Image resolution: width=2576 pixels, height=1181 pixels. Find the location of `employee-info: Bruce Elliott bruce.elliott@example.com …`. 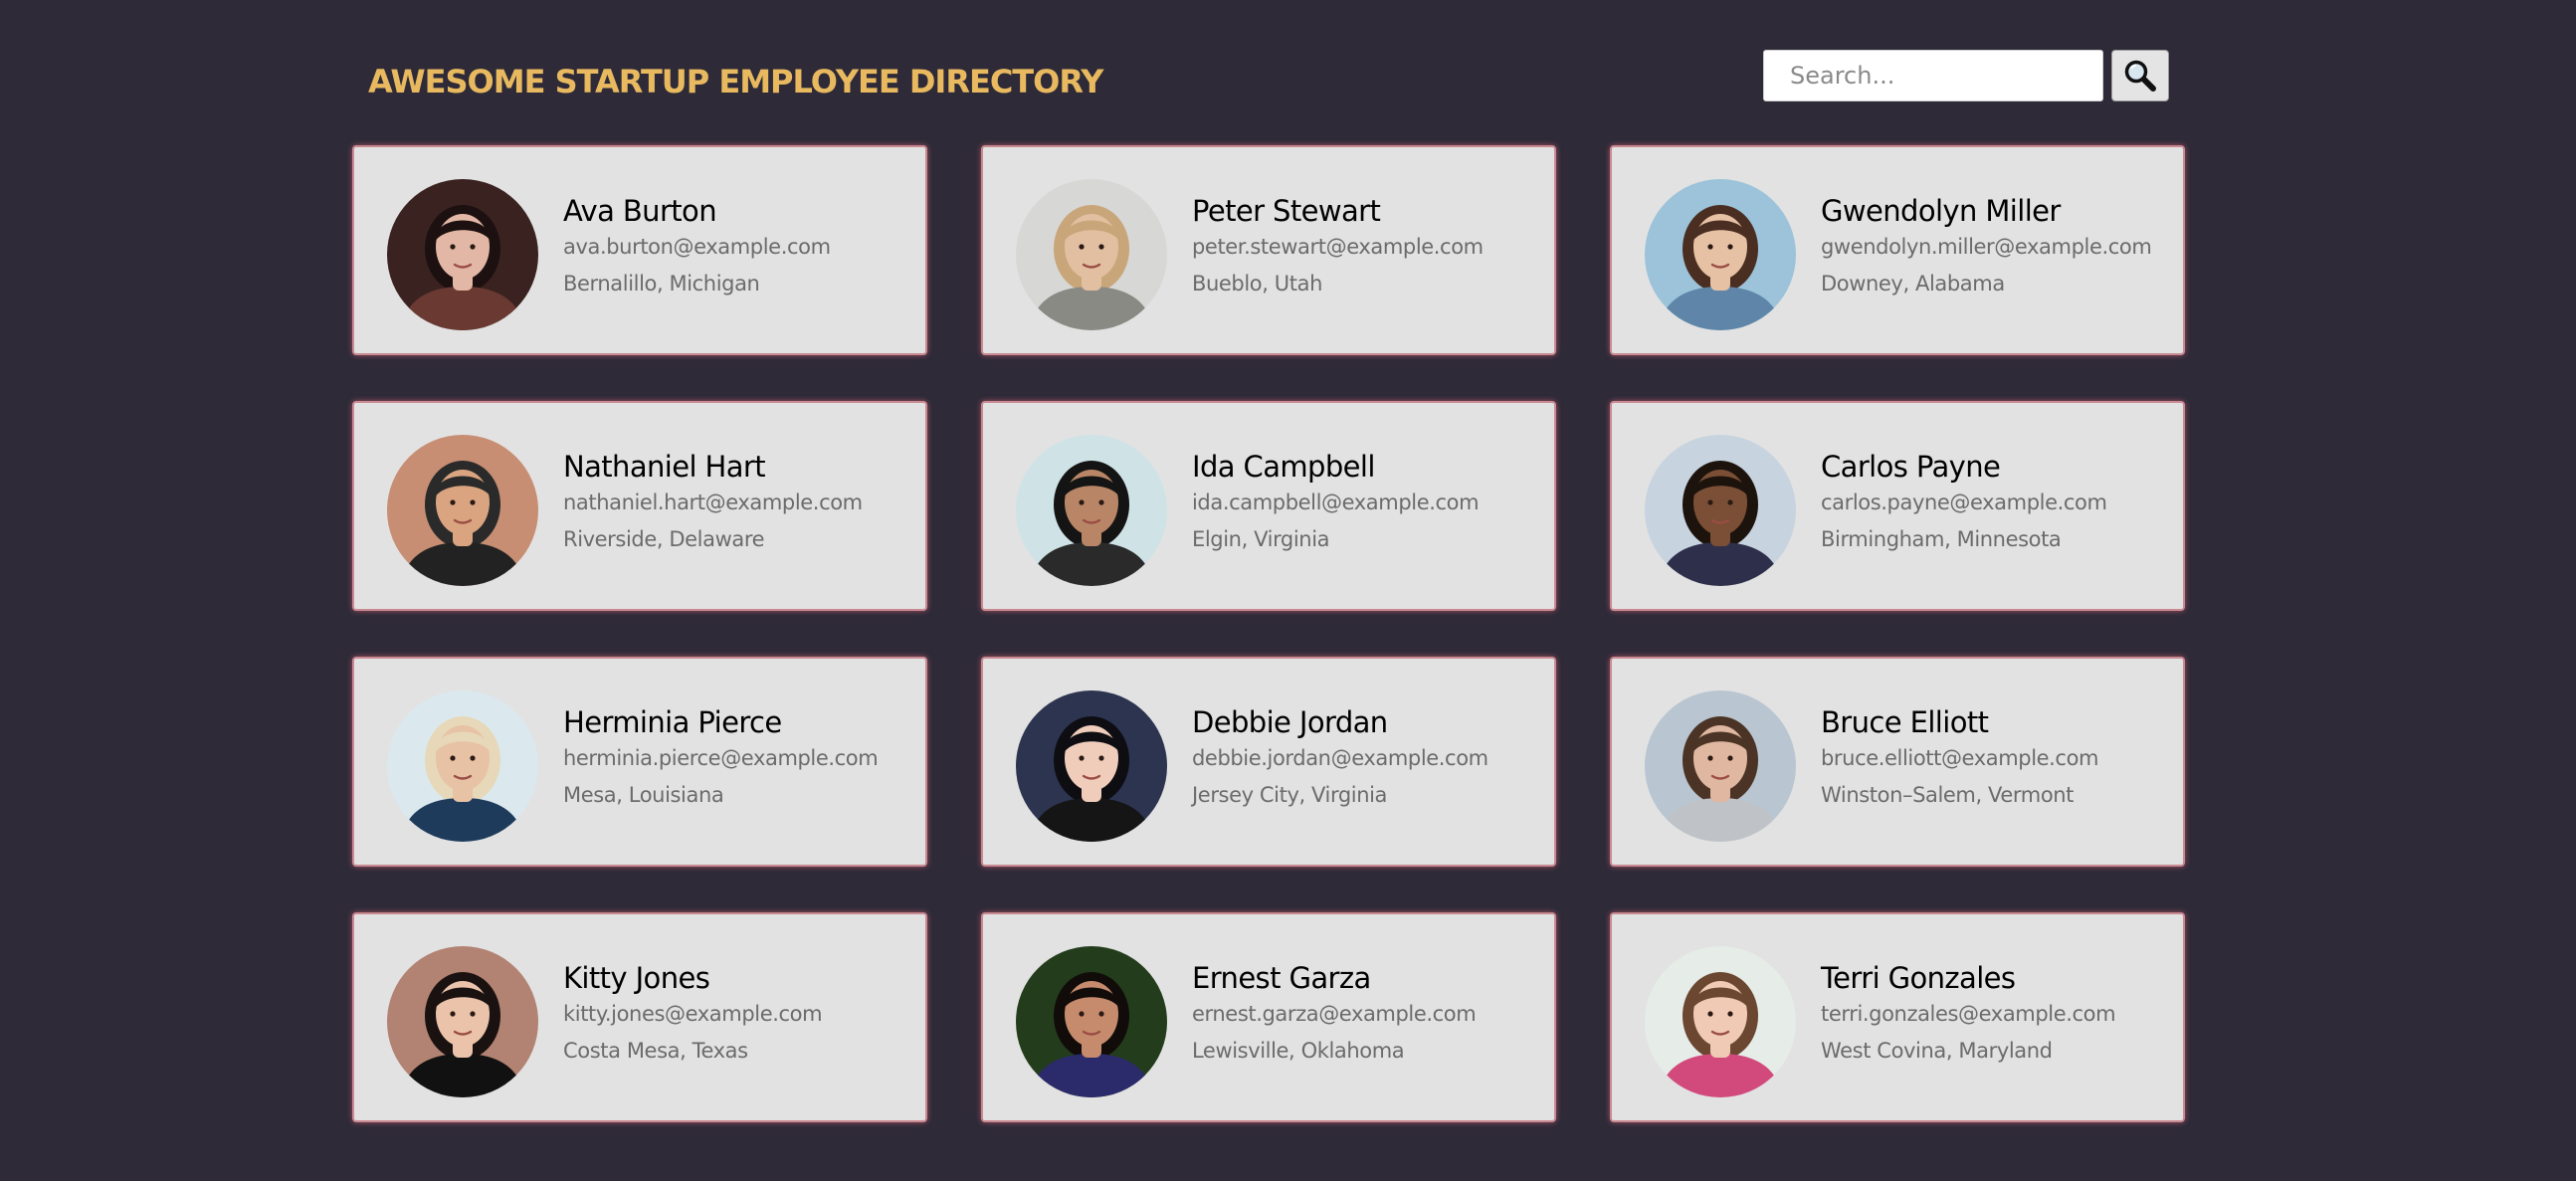

employee-info: Bruce Elliott bruce.elliott@example.com … is located at coordinates (1997, 755).